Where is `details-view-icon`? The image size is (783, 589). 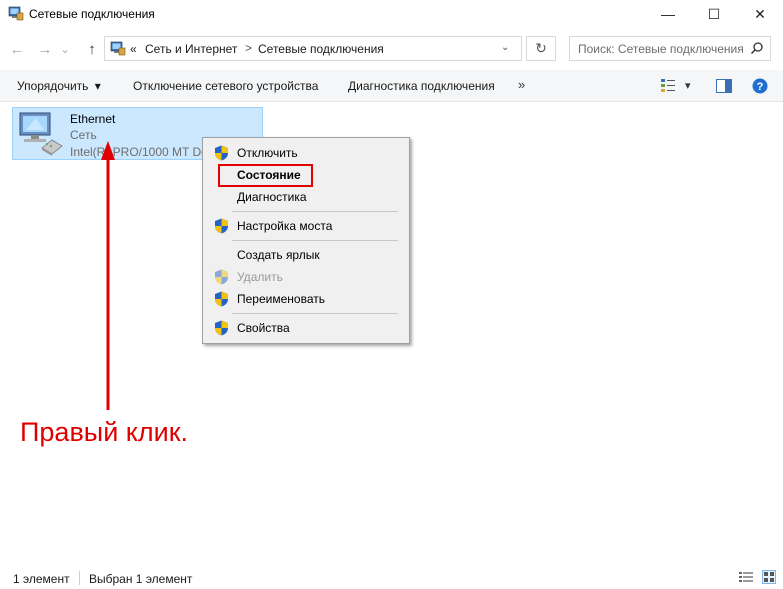
details-view-icon is located at coordinates (746, 577).